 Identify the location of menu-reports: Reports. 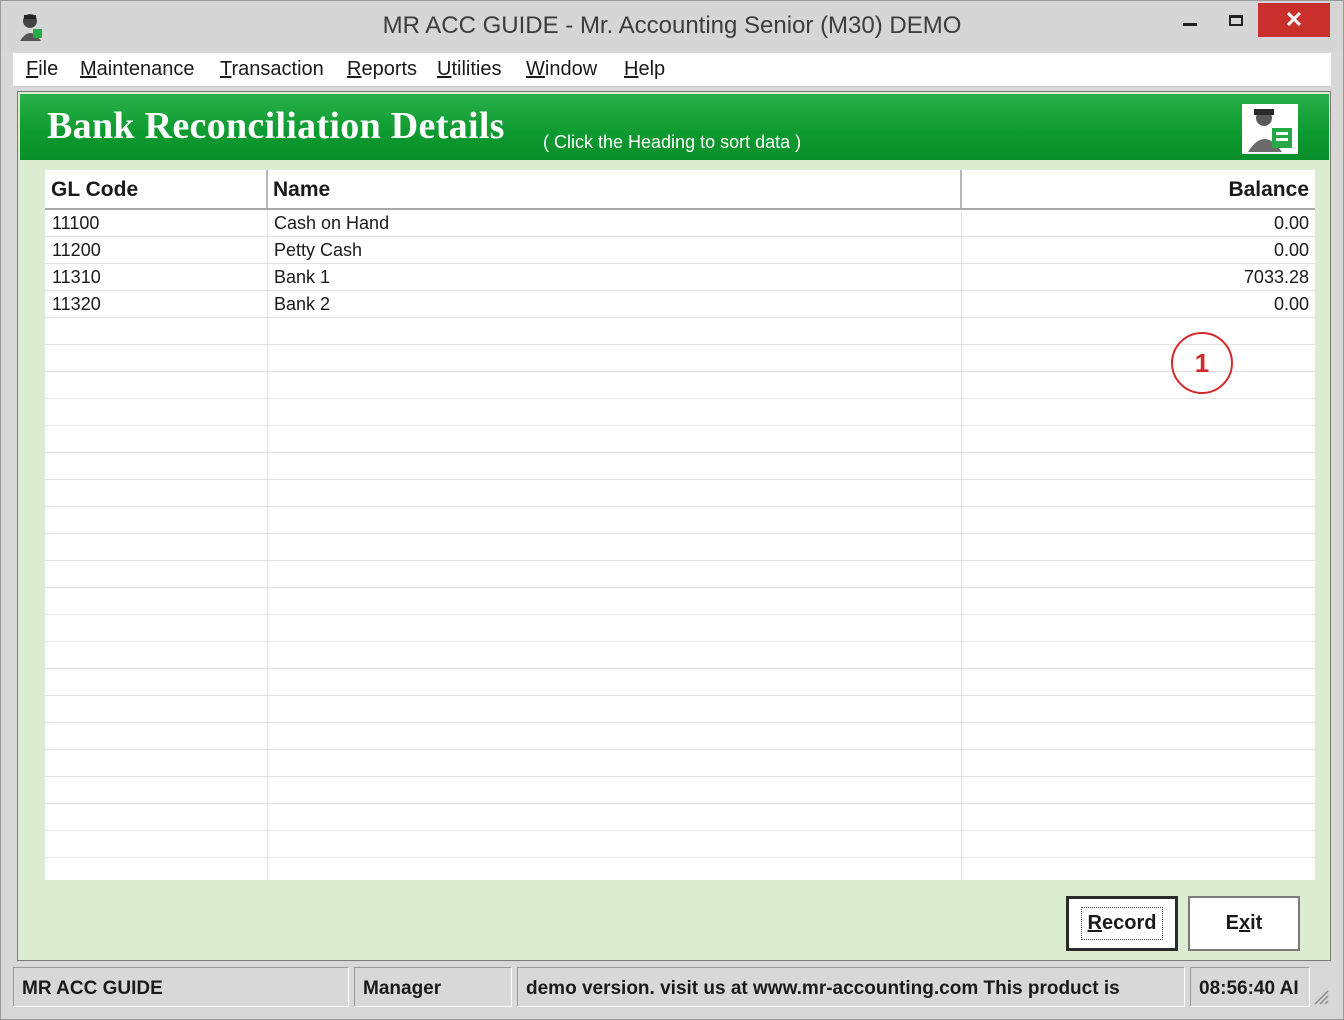
(382, 69).